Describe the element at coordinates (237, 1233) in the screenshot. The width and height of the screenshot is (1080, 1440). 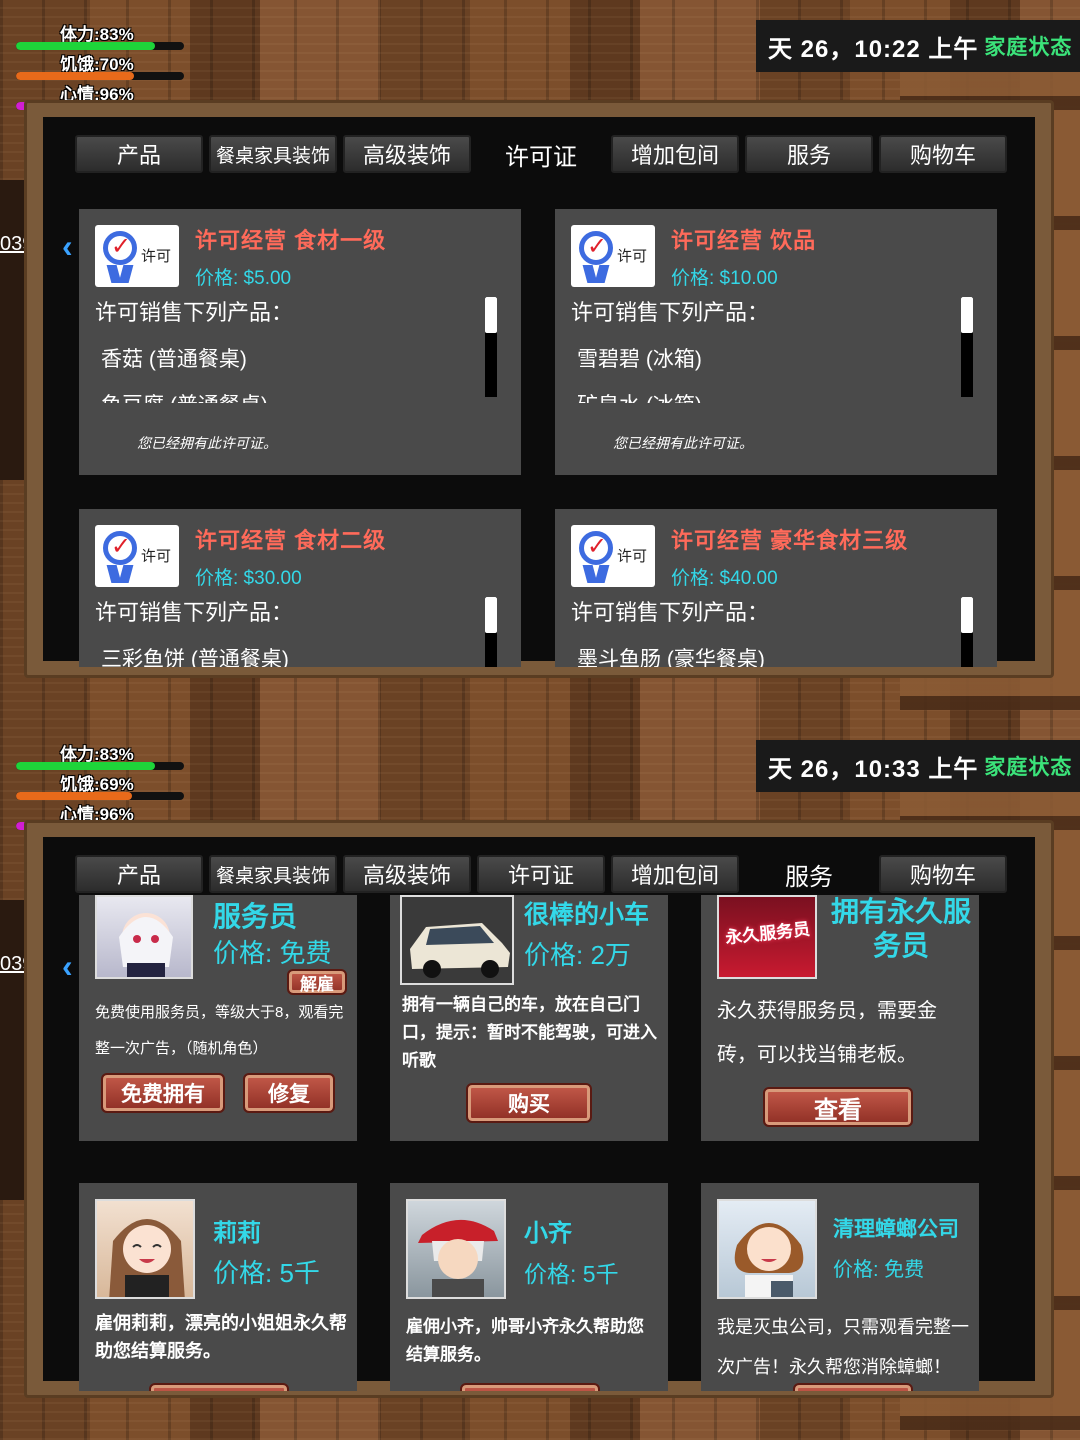
I see `service-title: 莉莉` at that location.